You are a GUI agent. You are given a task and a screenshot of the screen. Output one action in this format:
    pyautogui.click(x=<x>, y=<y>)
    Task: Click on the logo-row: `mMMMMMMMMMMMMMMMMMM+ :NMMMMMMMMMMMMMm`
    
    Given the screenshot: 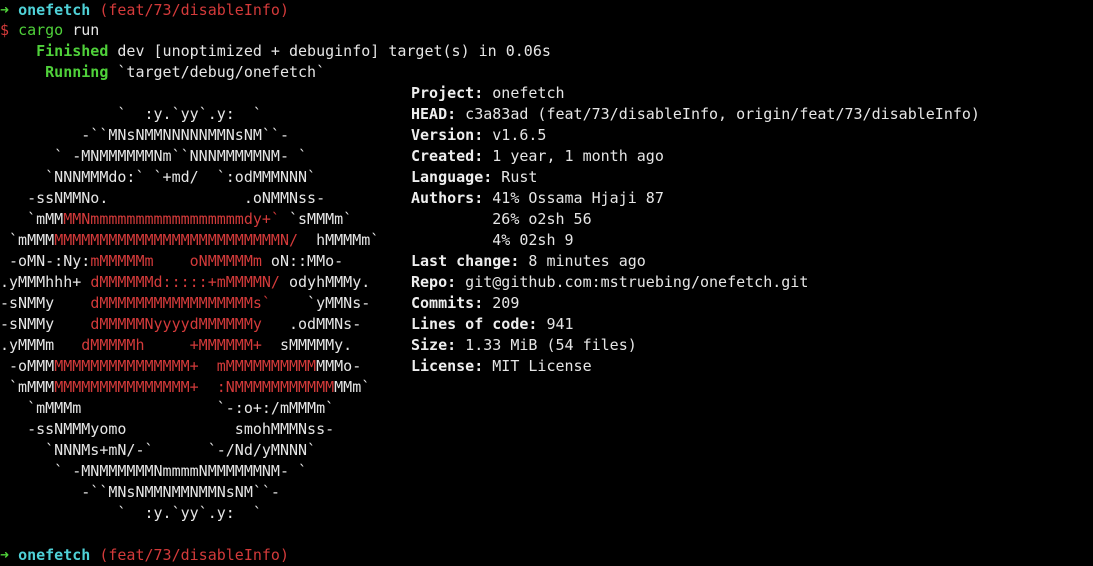 What is the action you would take?
    pyautogui.click(x=189, y=387)
    